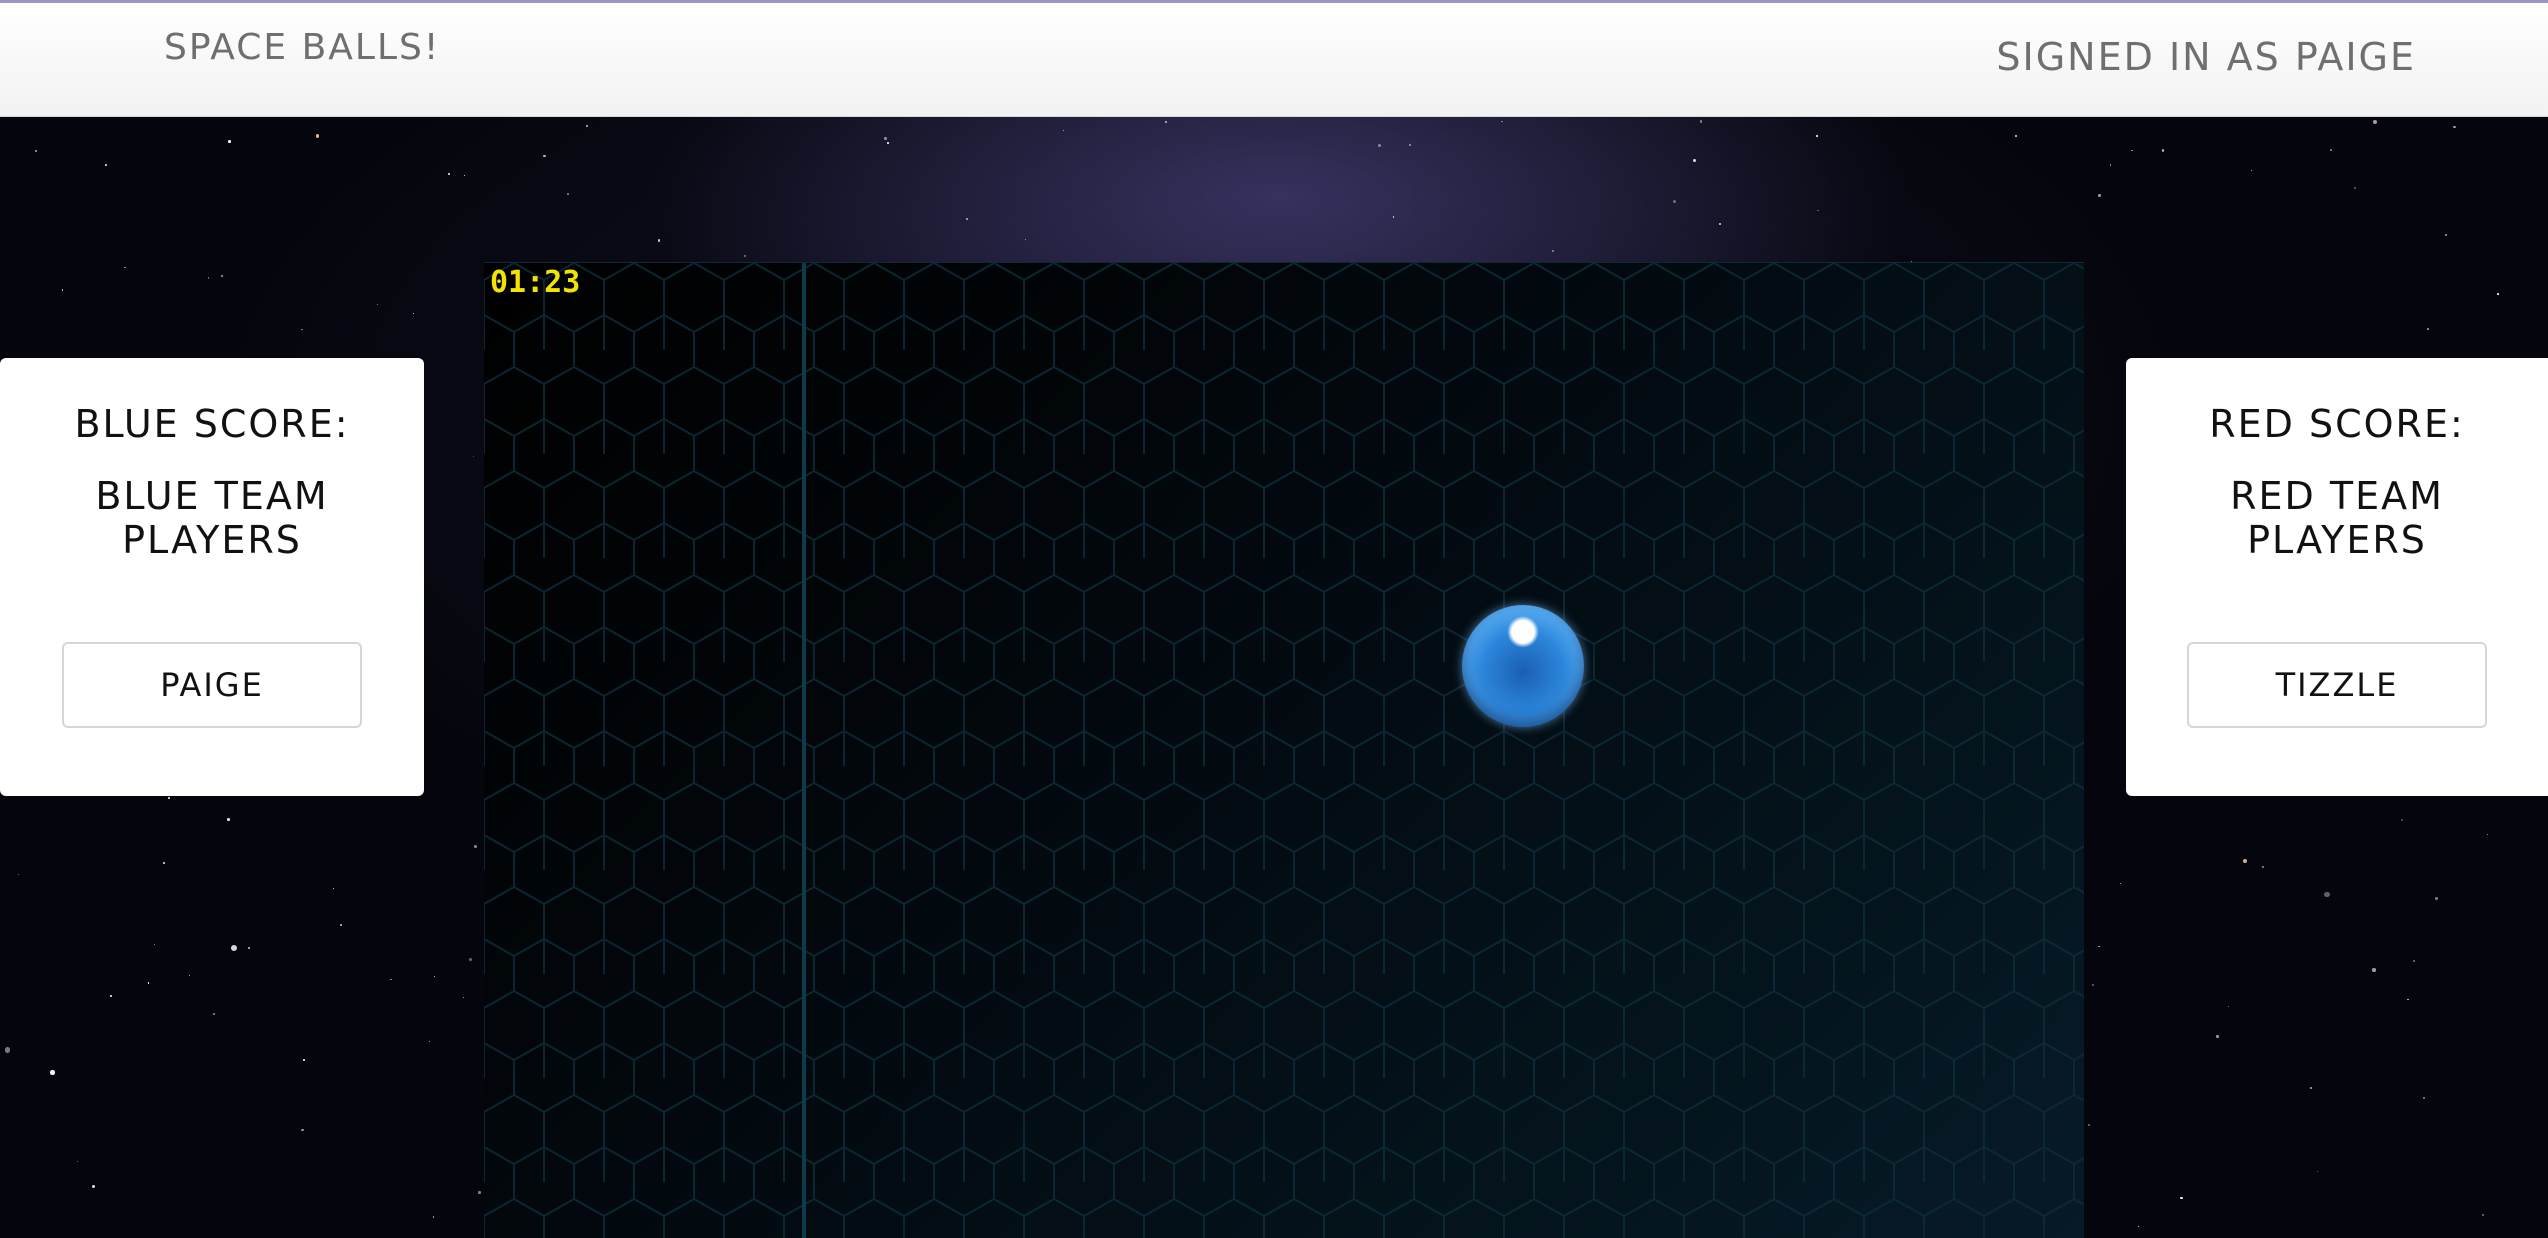 The width and height of the screenshot is (2548, 1238). Describe the element at coordinates (2337, 577) in the screenshot. I see `red-score-panel: Red Score: Red Team Players Tizzle` at that location.